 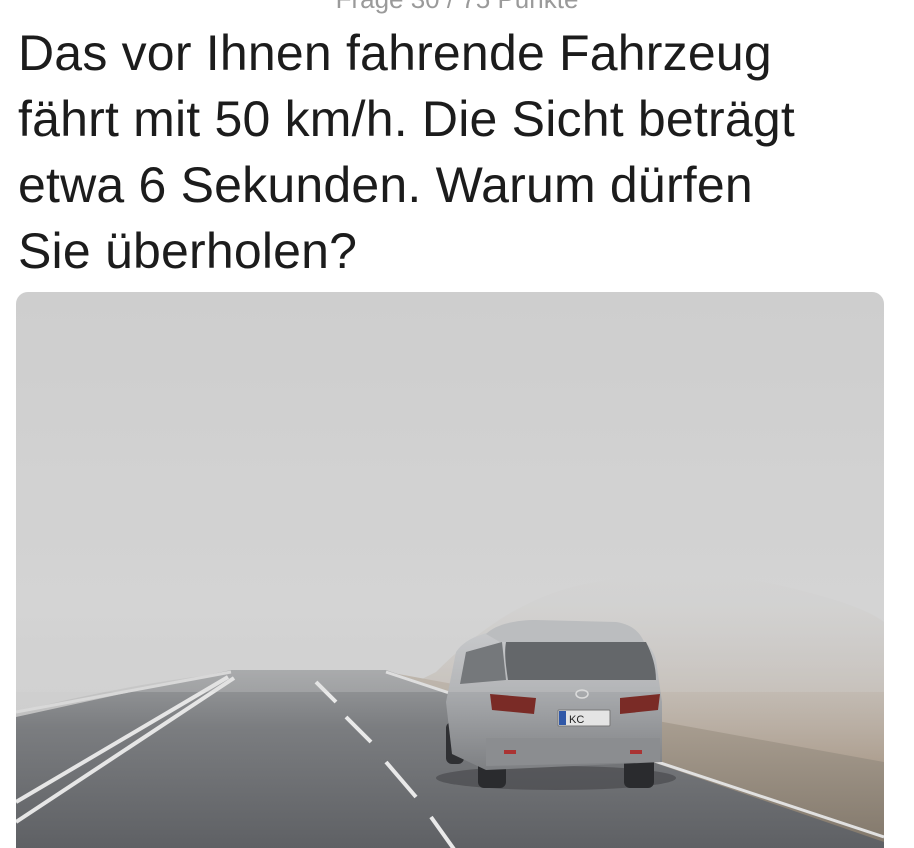 What do you see at coordinates (385, 185) in the screenshot?
I see `question-line: etwa 6 Sekunden. Warum dürfen` at bounding box center [385, 185].